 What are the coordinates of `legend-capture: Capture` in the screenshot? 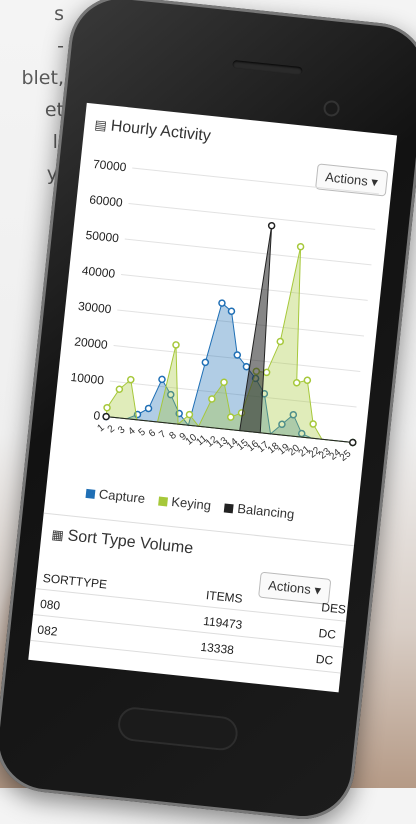 It's located at (122, 496).